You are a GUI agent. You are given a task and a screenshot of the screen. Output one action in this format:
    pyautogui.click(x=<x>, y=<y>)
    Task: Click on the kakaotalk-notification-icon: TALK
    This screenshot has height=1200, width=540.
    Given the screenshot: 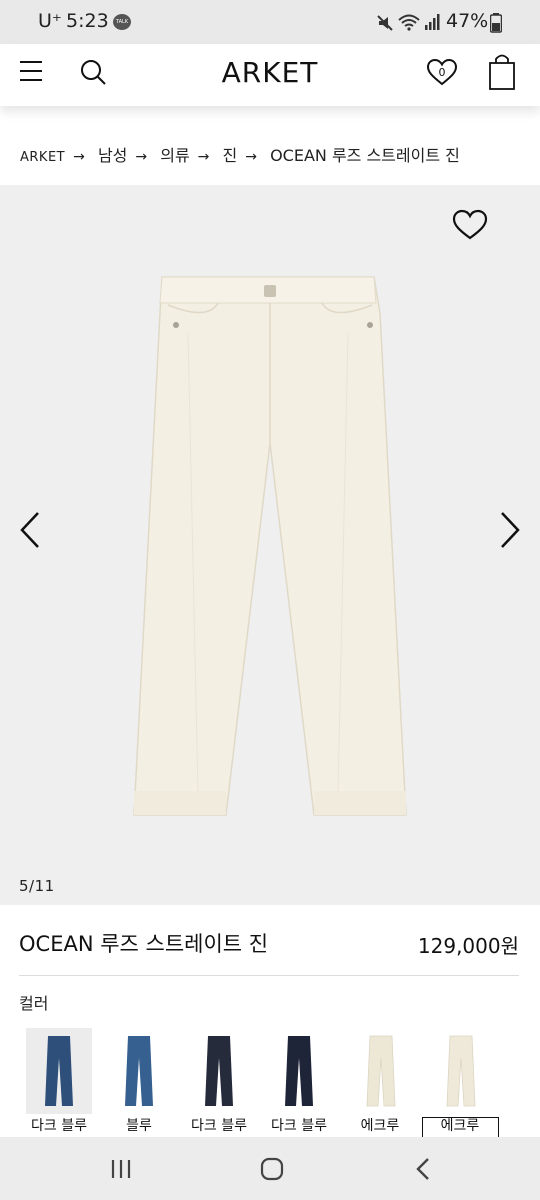 What is the action you would take?
    pyautogui.click(x=122, y=22)
    